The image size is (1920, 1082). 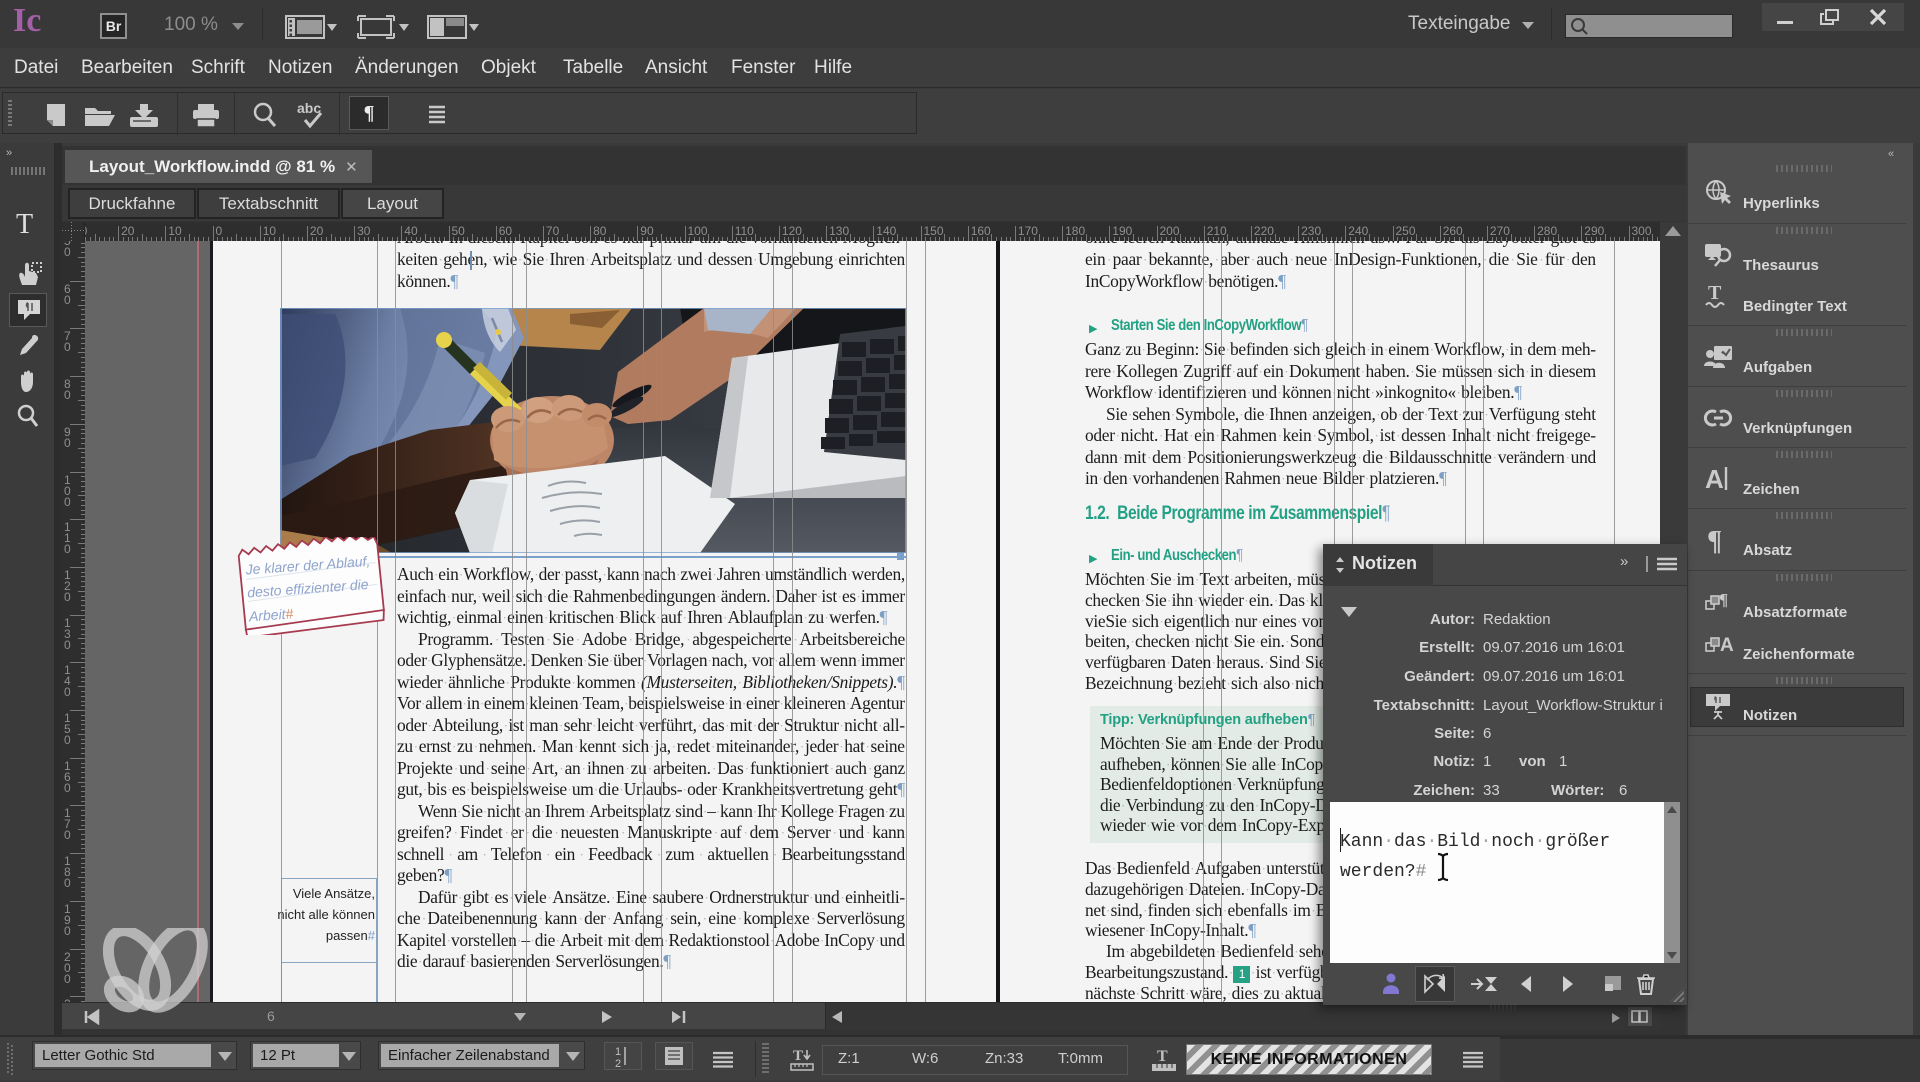 What do you see at coordinates (618, 1063) in the screenshot?
I see `svg-text: 2` at bounding box center [618, 1063].